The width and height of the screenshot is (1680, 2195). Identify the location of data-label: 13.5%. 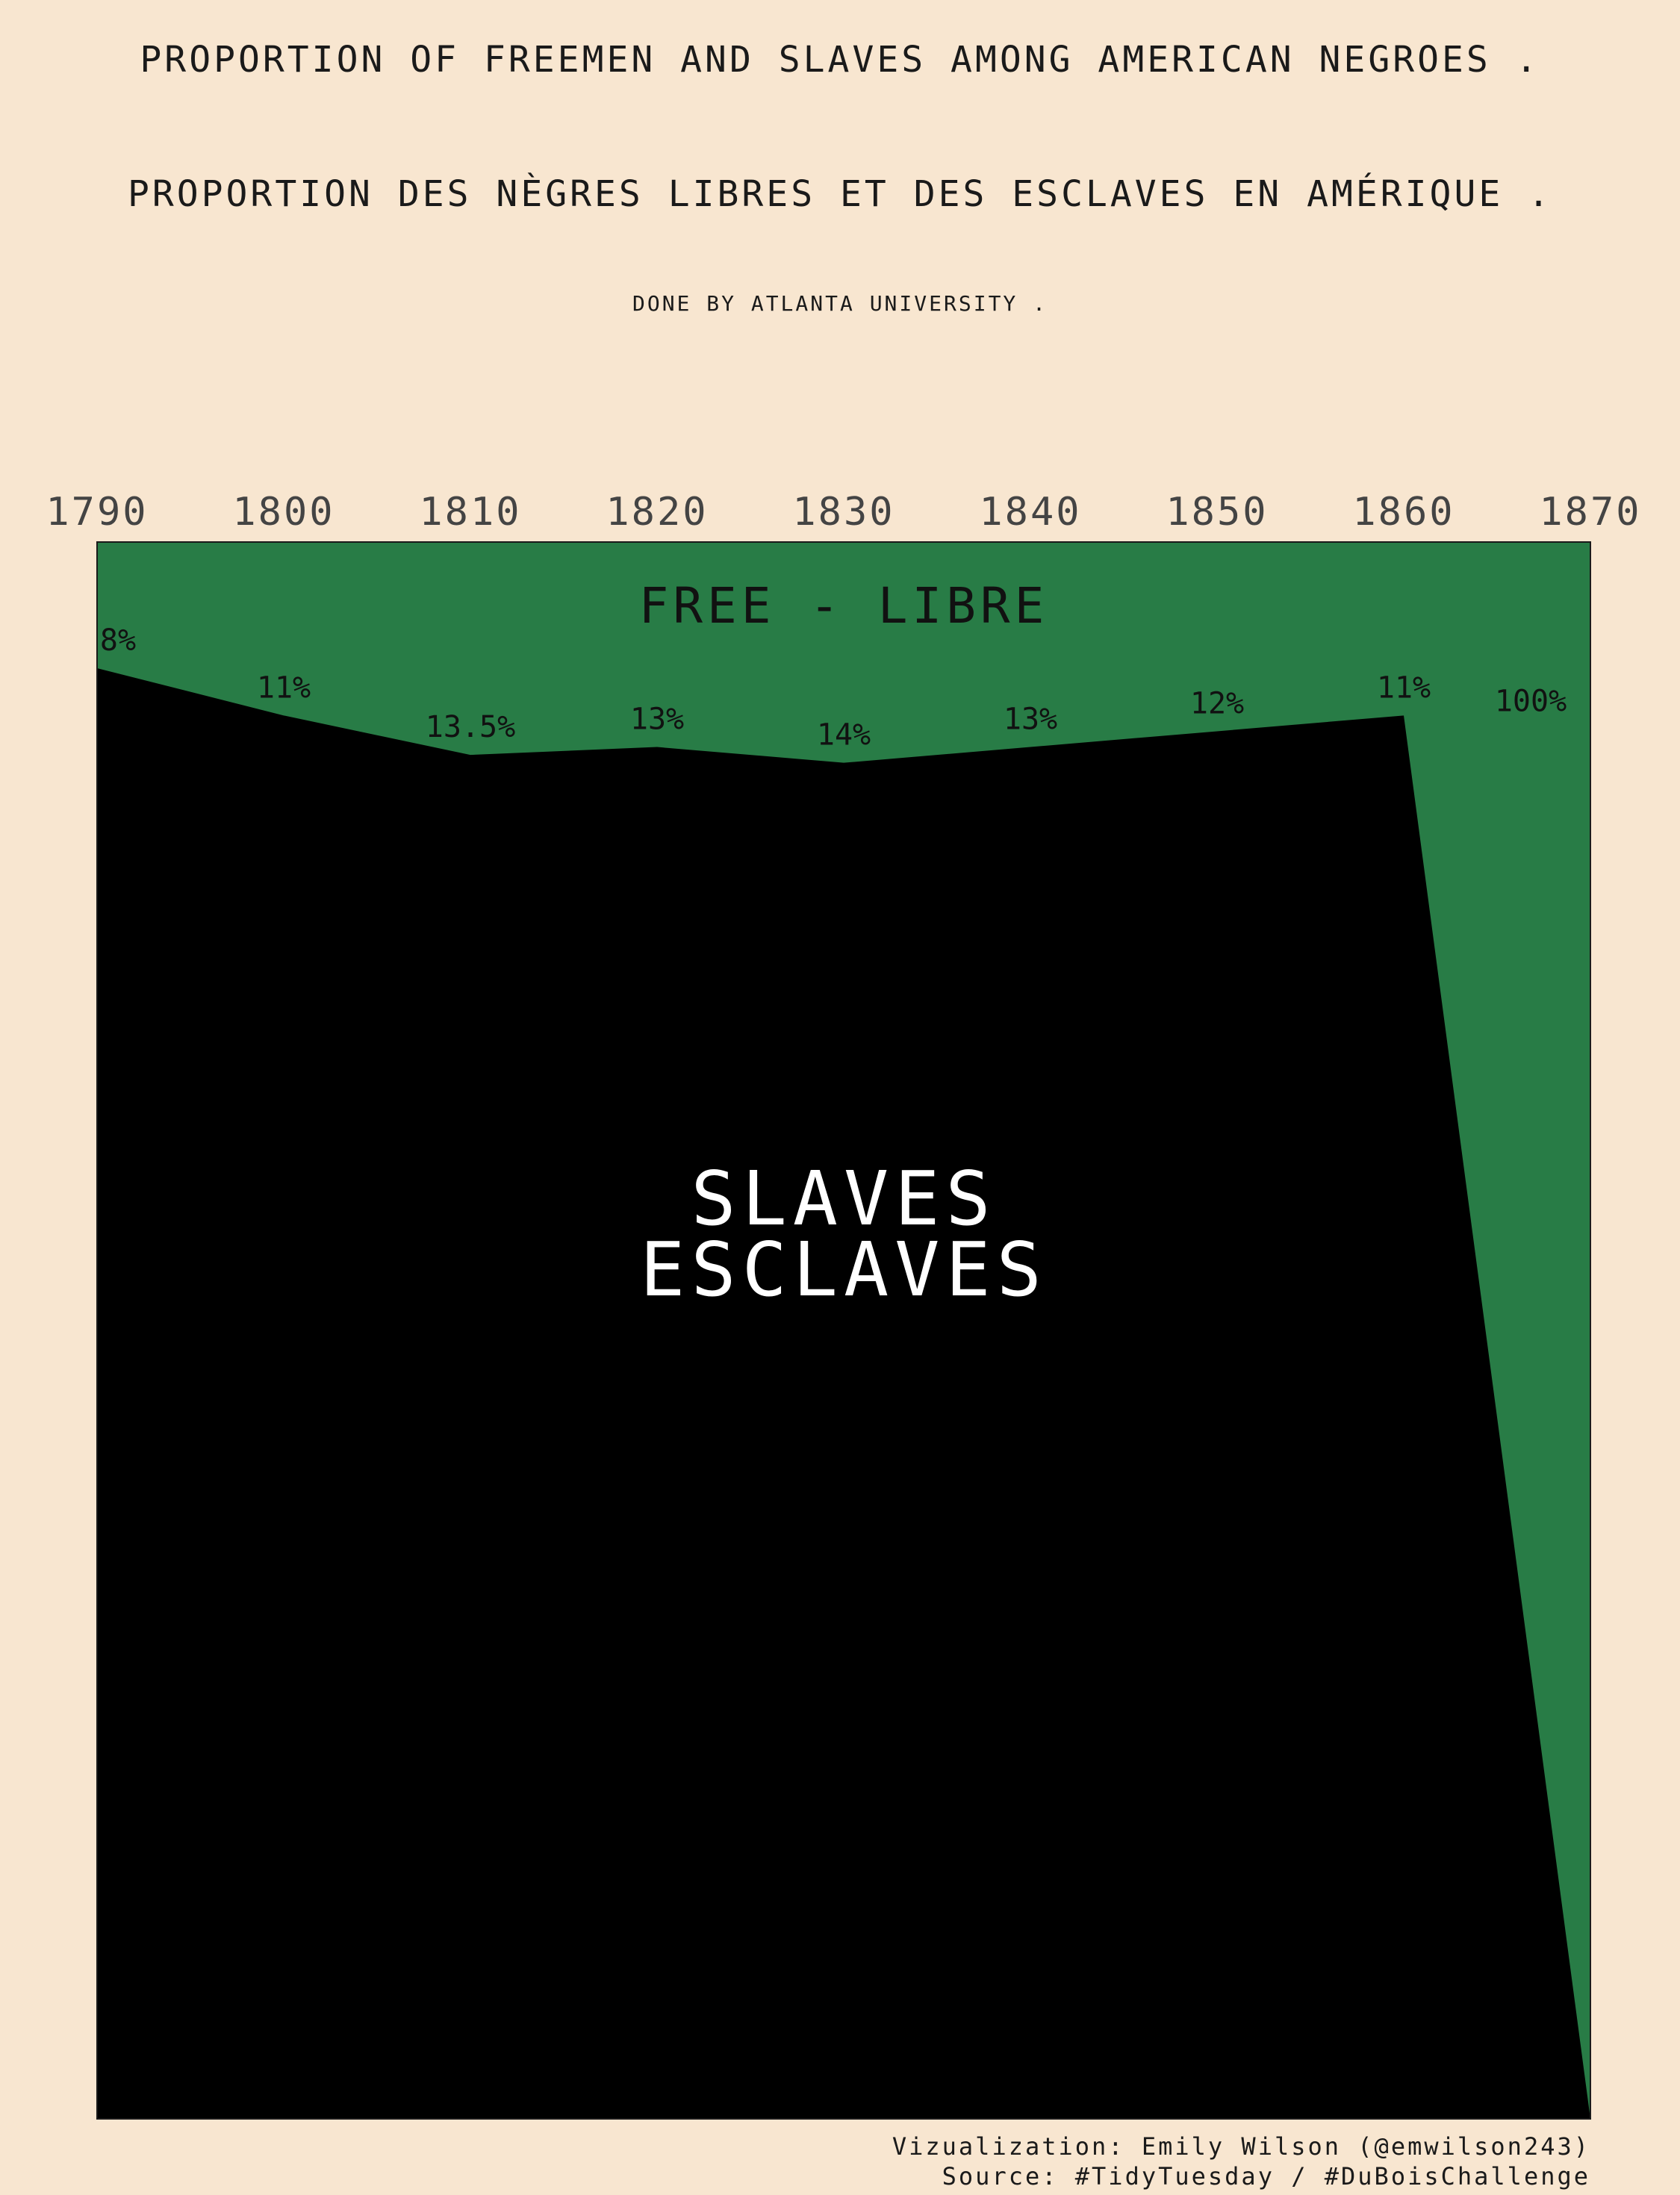
(470, 727).